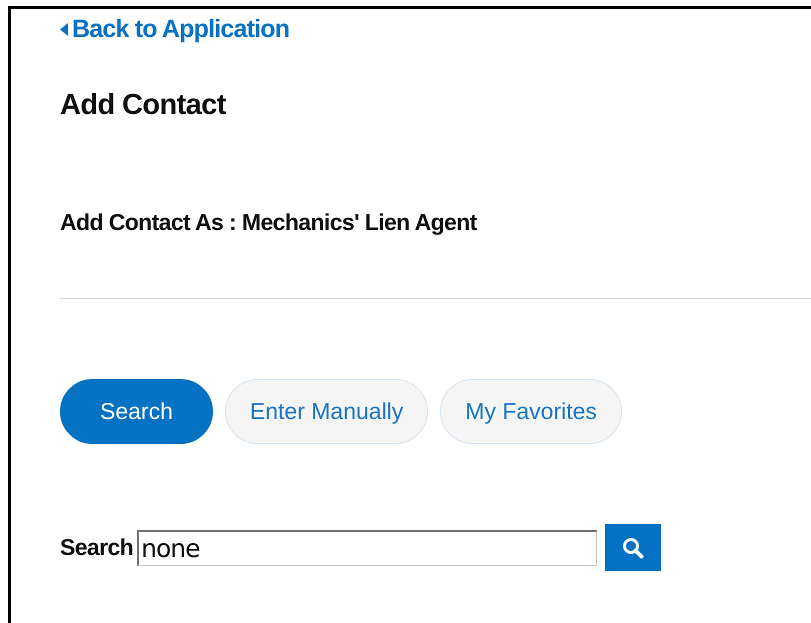 This screenshot has height=623, width=811. Describe the element at coordinates (136, 411) in the screenshot. I see `tab: Search` at that location.